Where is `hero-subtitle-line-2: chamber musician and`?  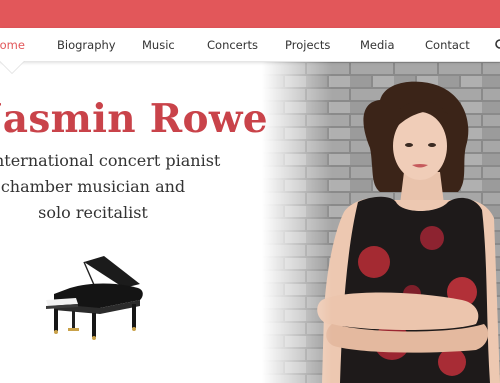 hero-subtitle-line-2: chamber musician and is located at coordinates (93, 186).